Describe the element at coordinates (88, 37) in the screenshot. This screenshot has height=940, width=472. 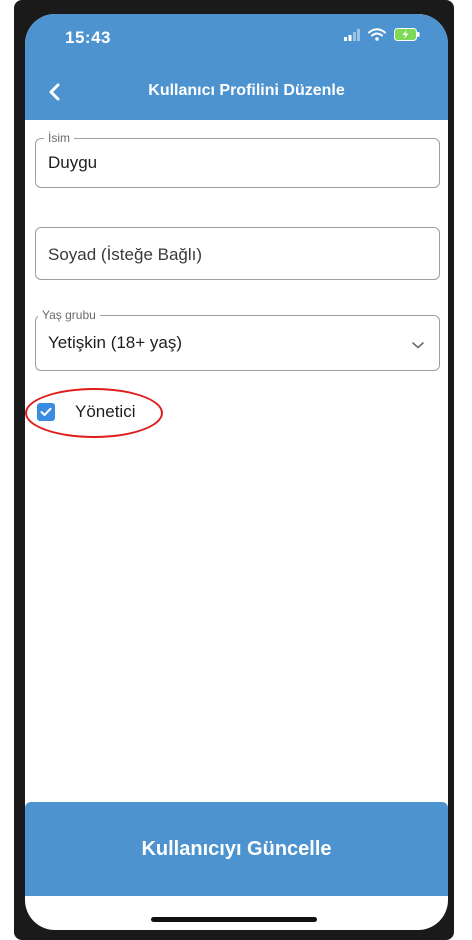
I see `status-time: 15:43` at that location.